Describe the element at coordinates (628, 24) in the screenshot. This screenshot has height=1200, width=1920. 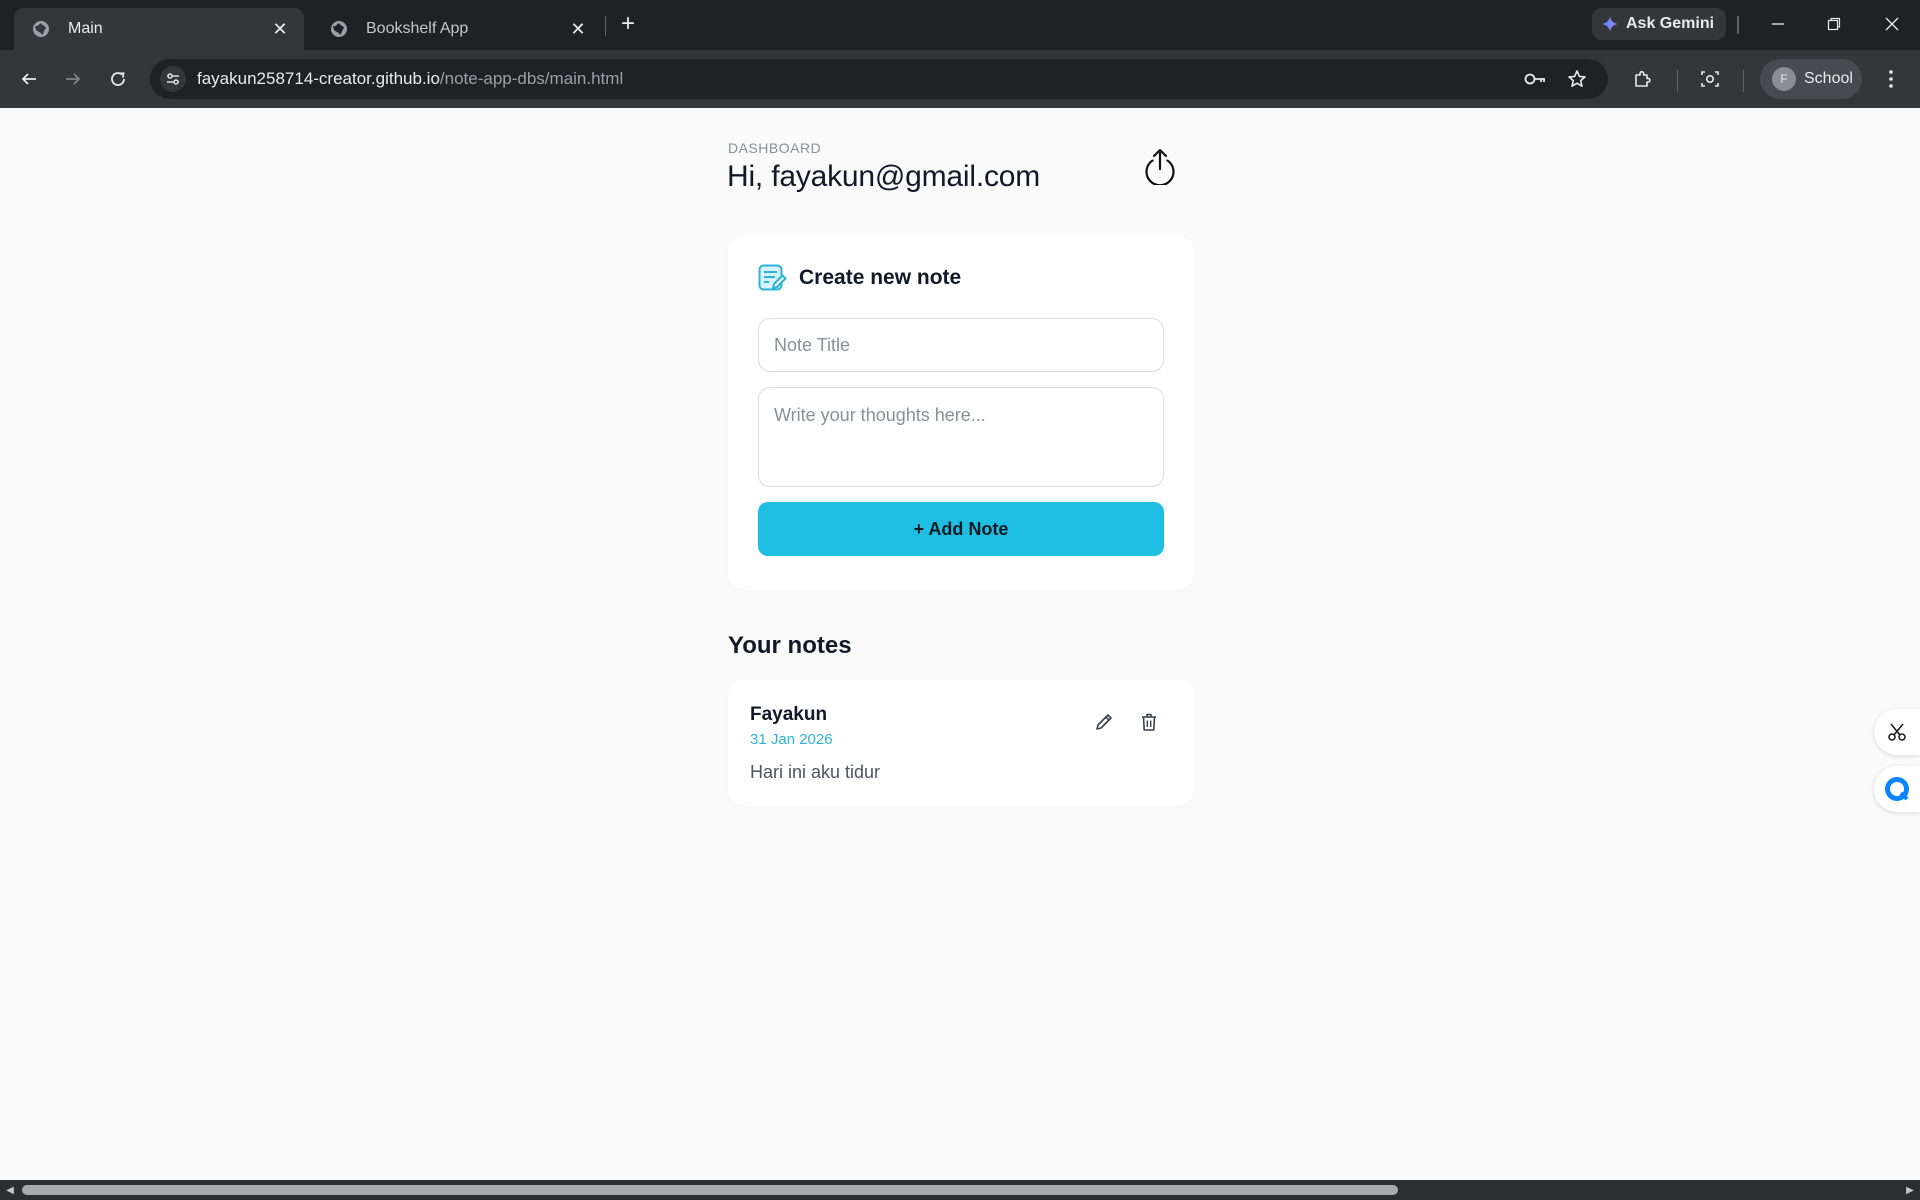
I see `new-tab-button: +` at that location.